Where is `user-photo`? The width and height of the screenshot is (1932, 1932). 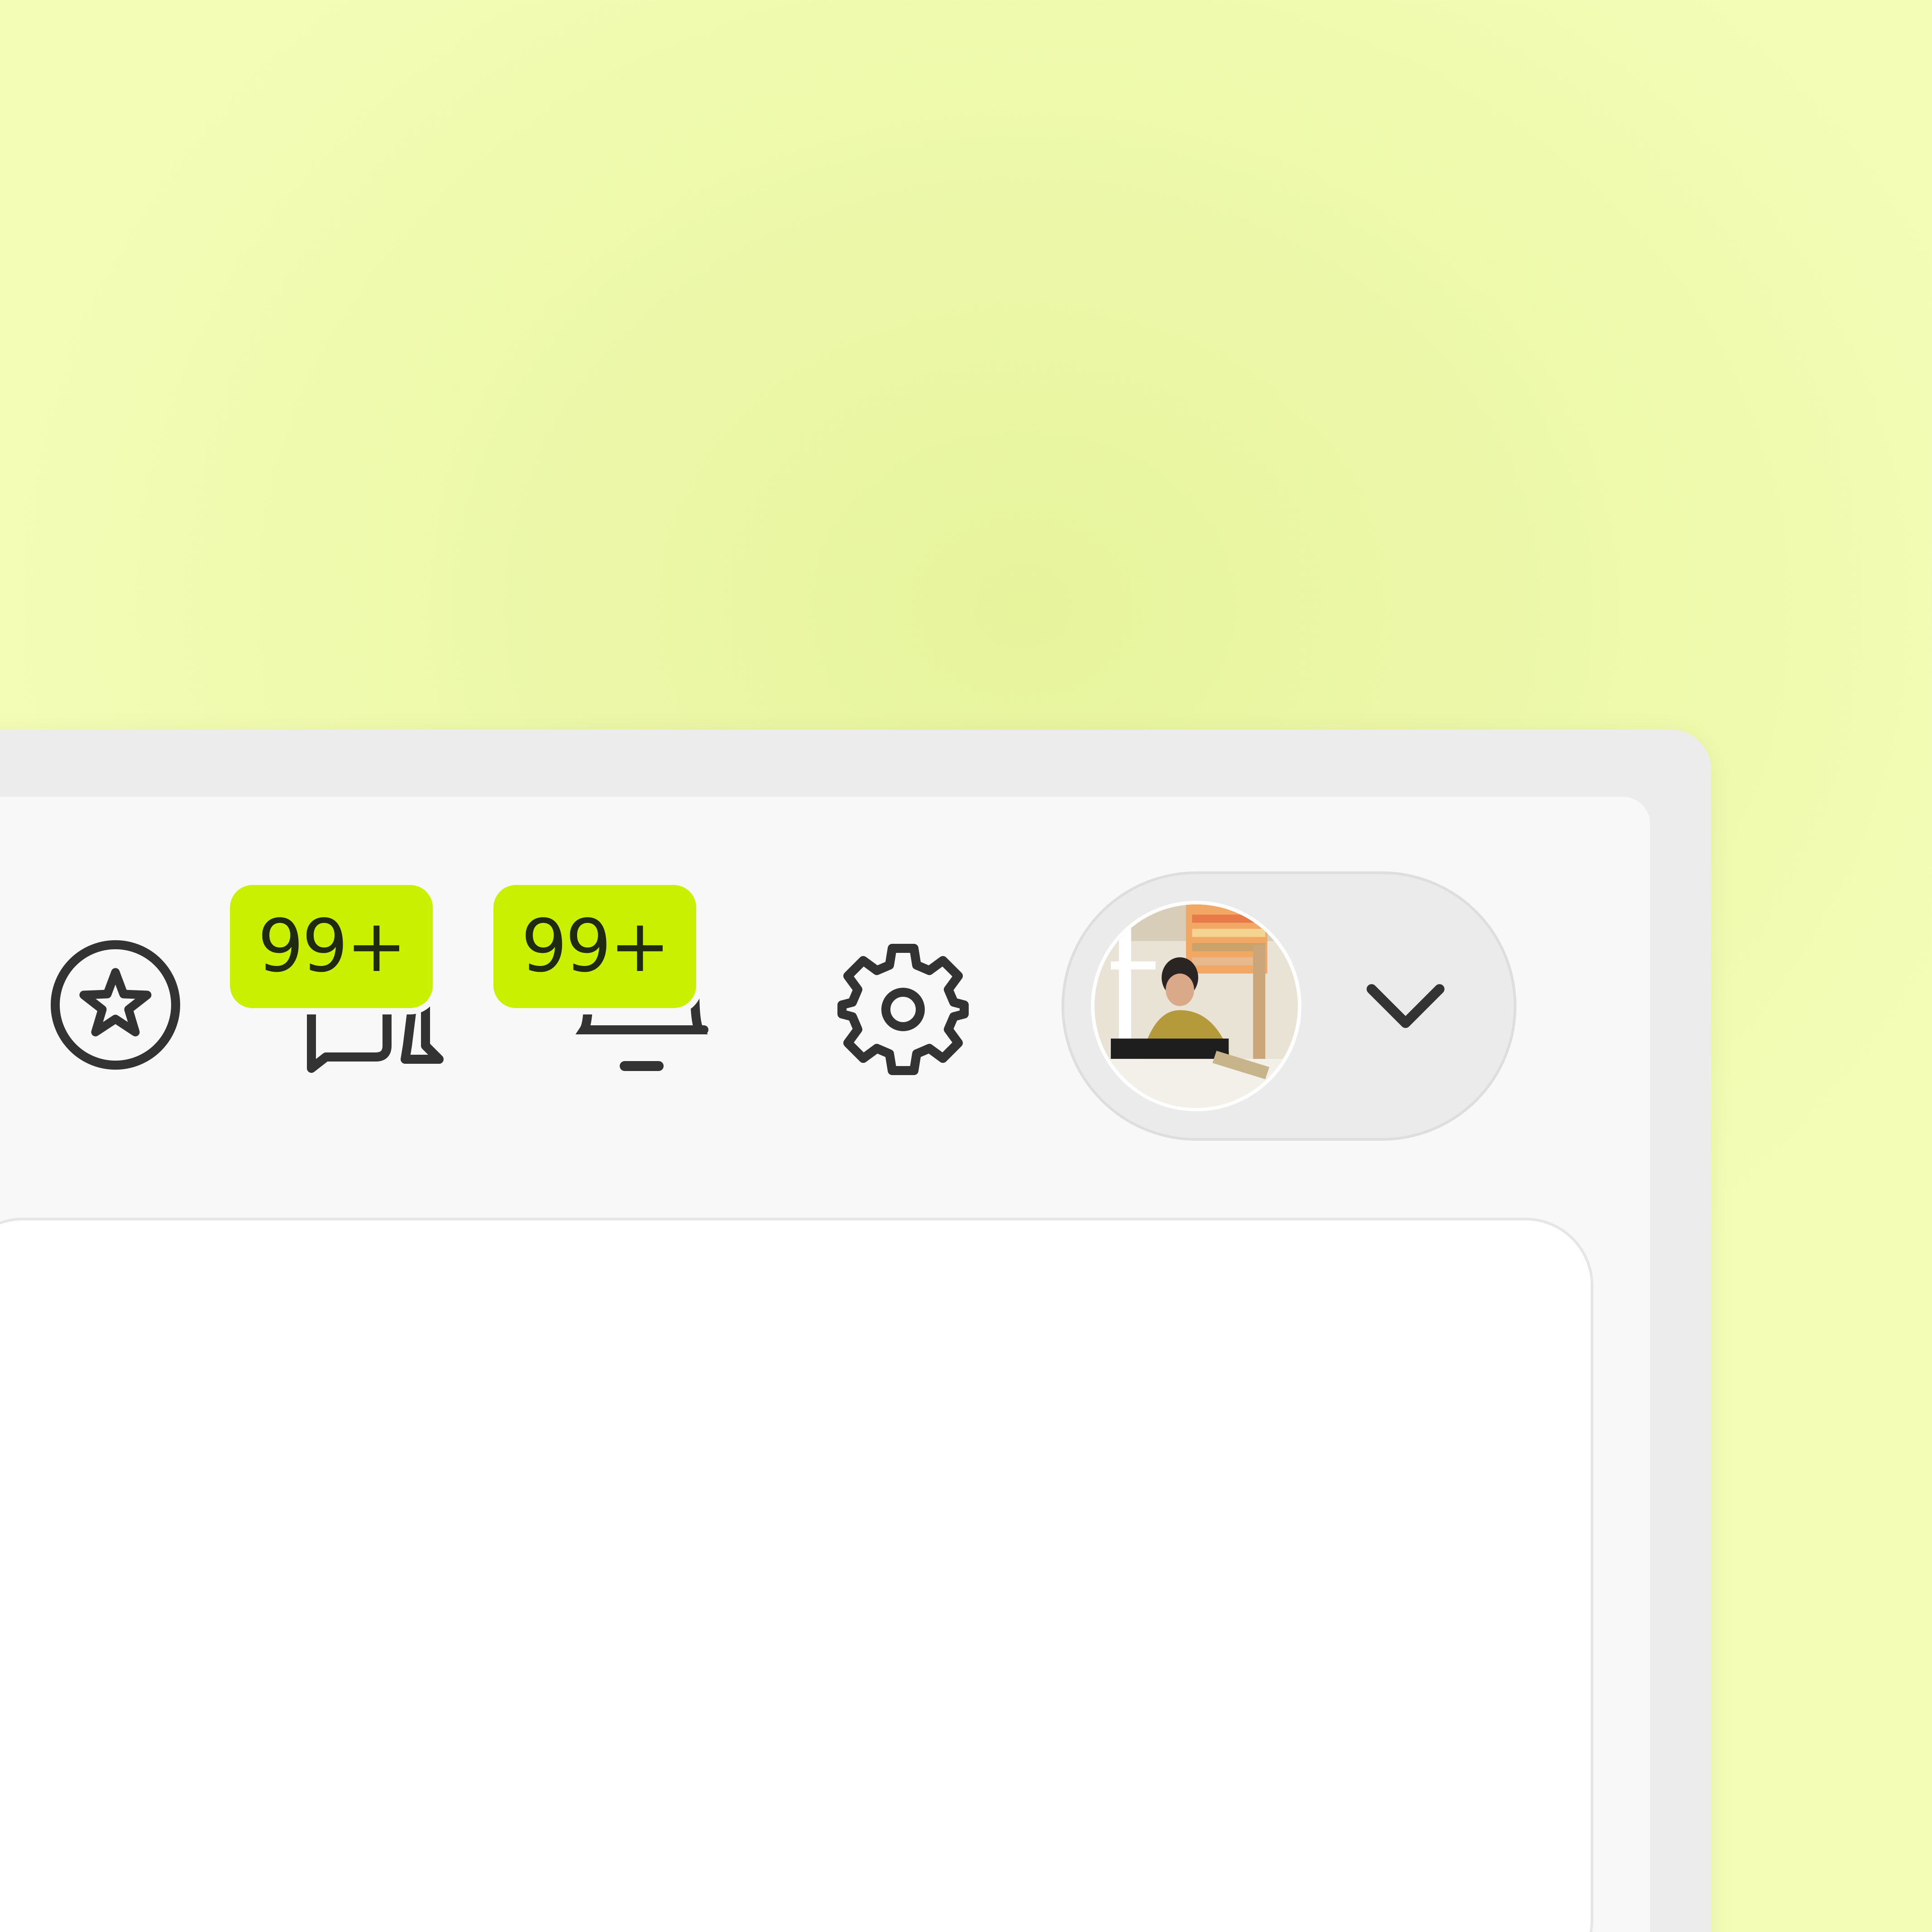
user-photo is located at coordinates (1196, 1006).